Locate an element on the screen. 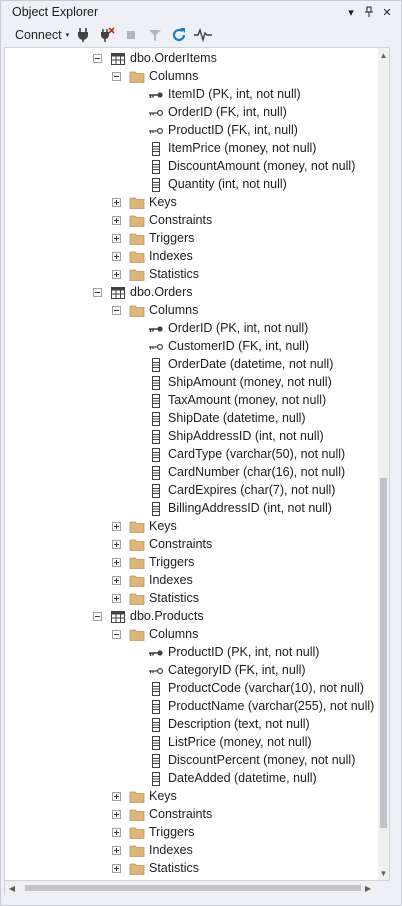  tree-node-column: TaxAmount (money, not null) is located at coordinates (190, 401).